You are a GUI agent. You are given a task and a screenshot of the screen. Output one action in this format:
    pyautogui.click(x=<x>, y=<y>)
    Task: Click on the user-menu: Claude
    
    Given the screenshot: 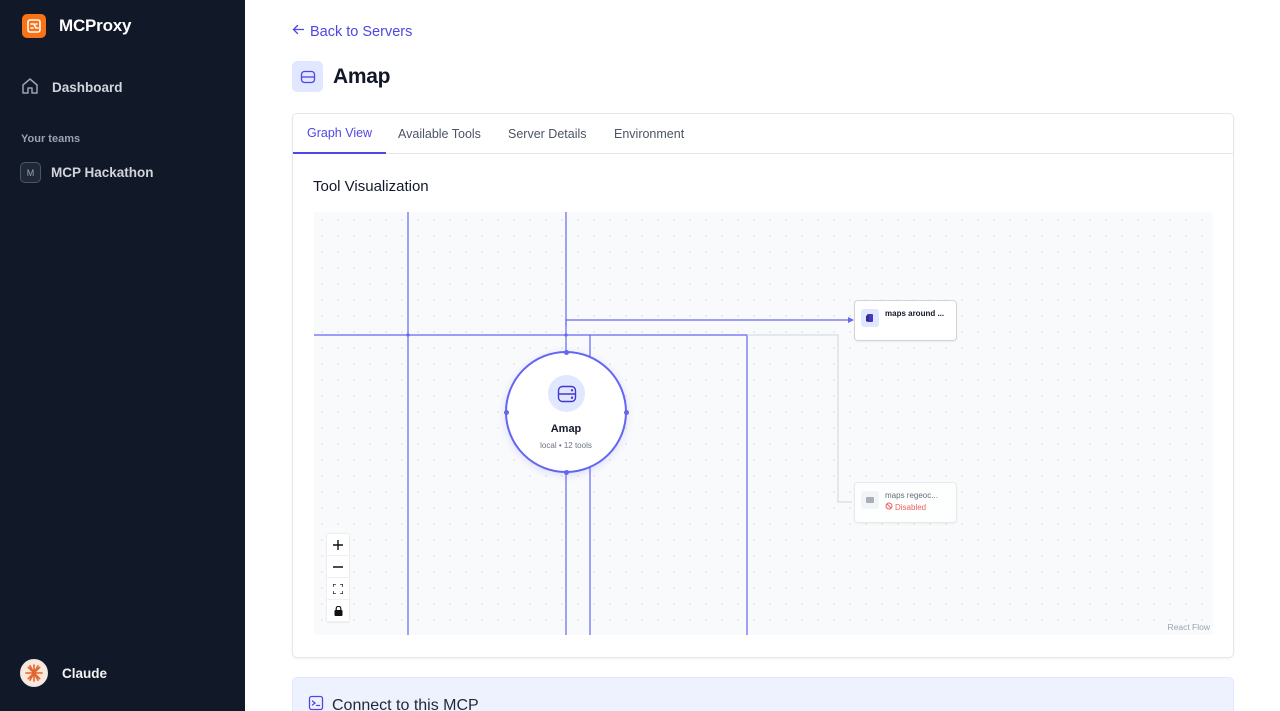 What is the action you would take?
    pyautogui.click(x=63, y=673)
    